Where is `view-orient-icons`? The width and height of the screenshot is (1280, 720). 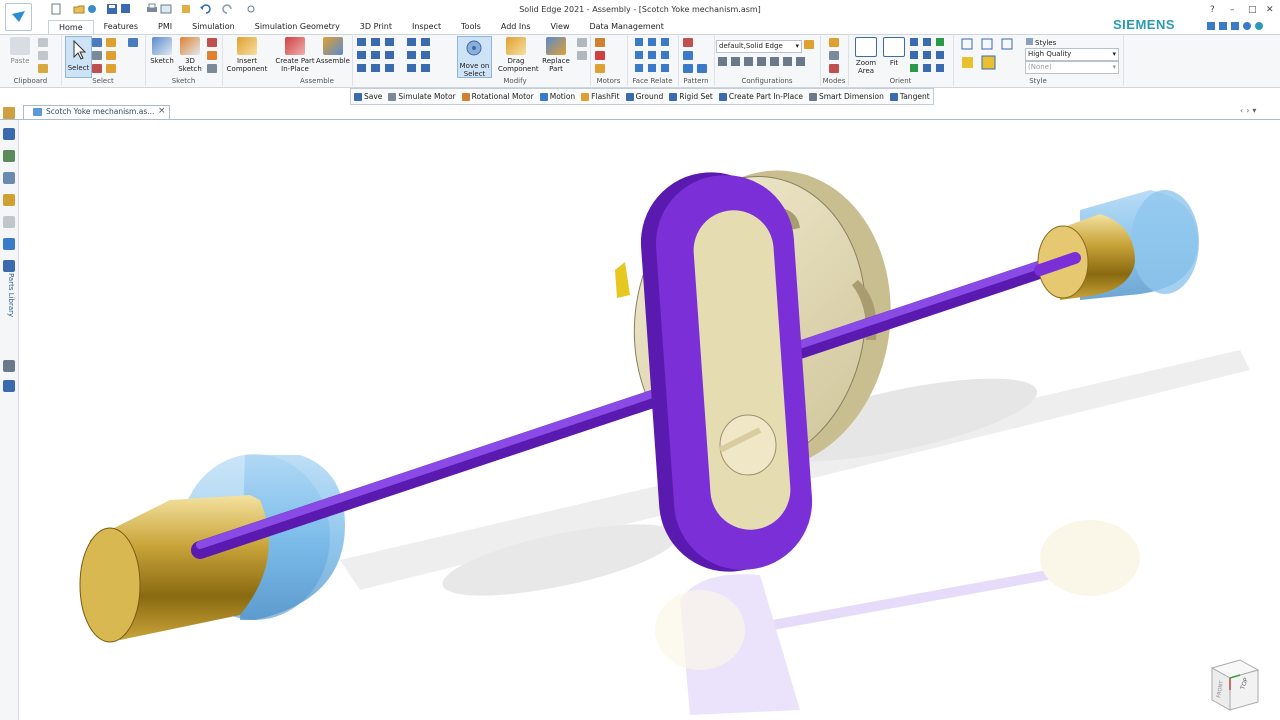
view-orient-icons is located at coordinates (930, 55).